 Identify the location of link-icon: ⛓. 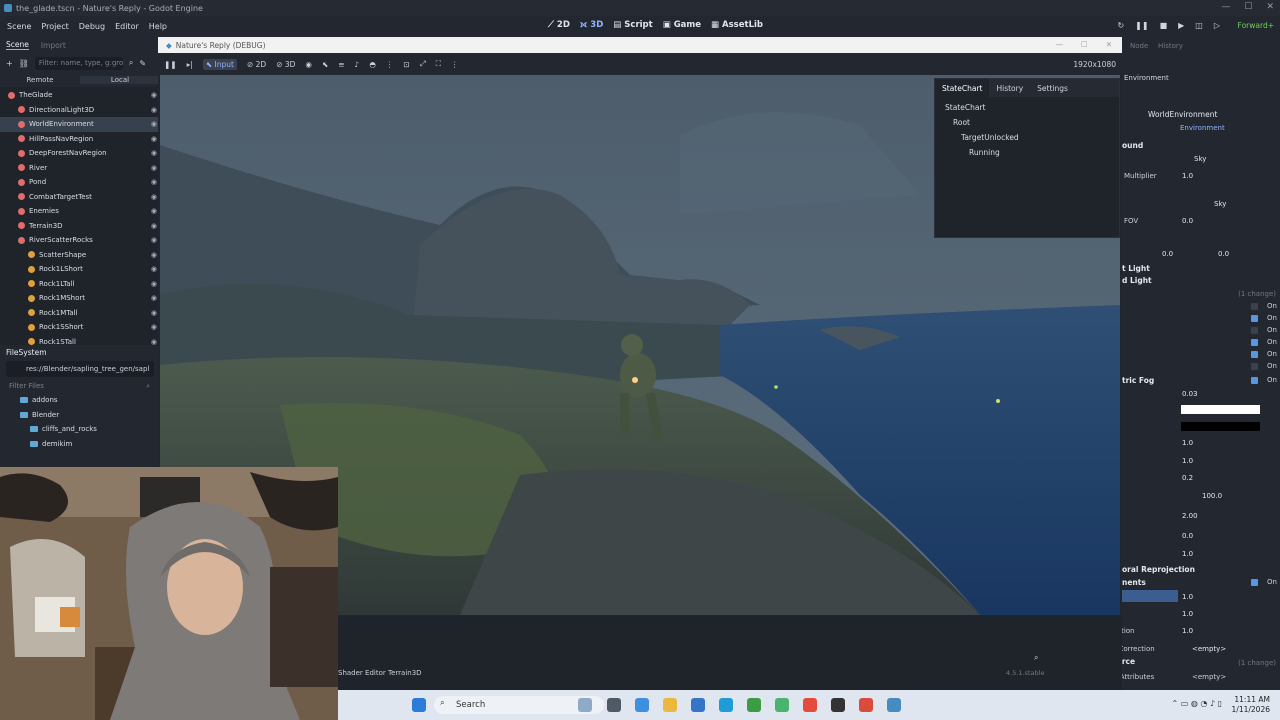
(24, 63).